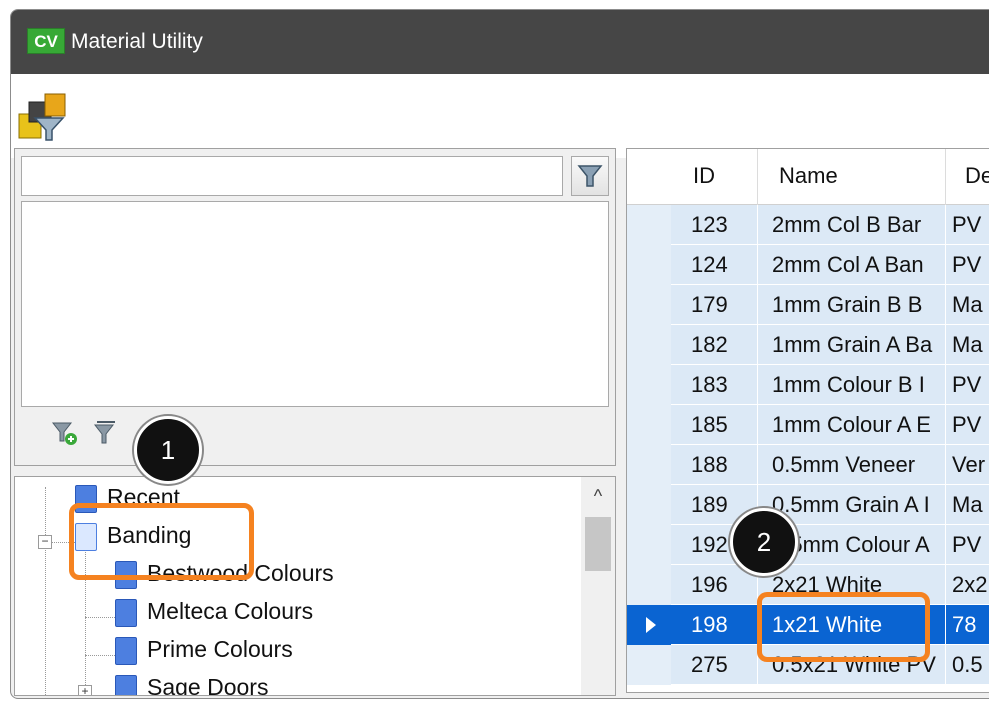 Image resolution: width=989 pixels, height=701 pixels. Describe the element at coordinates (714, 425) in the screenshot. I see `cell-id: 185` at that location.